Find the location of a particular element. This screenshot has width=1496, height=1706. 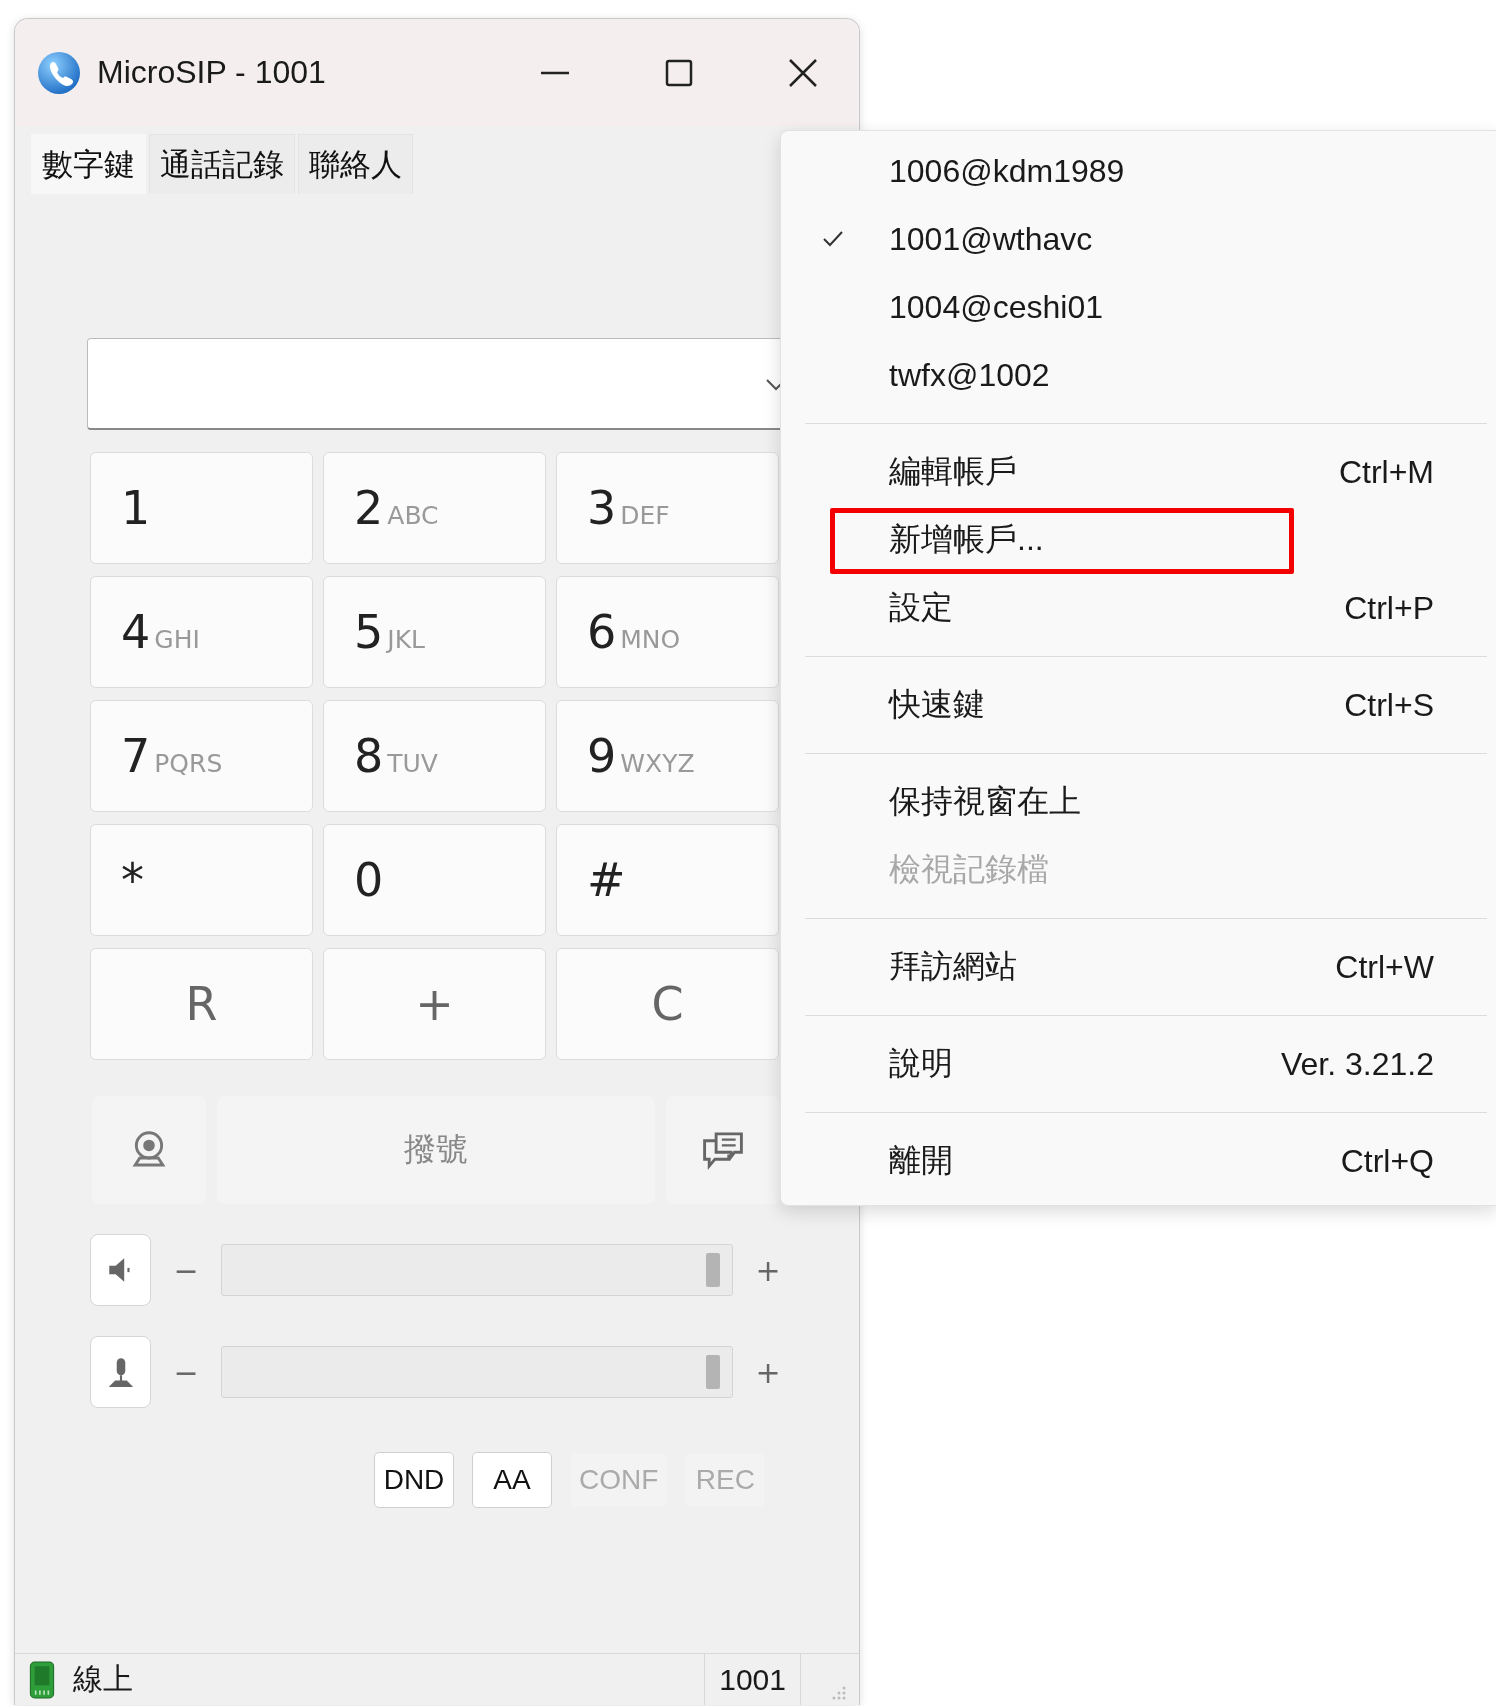

dial-key: 1 is located at coordinates (201, 508).